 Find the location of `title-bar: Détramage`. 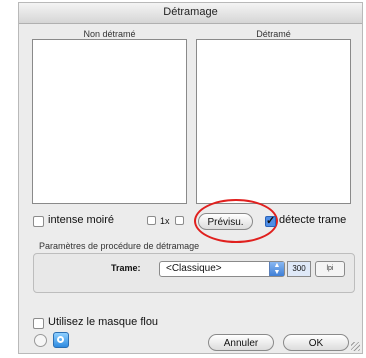

title-bar: Détramage is located at coordinates (190, 13).